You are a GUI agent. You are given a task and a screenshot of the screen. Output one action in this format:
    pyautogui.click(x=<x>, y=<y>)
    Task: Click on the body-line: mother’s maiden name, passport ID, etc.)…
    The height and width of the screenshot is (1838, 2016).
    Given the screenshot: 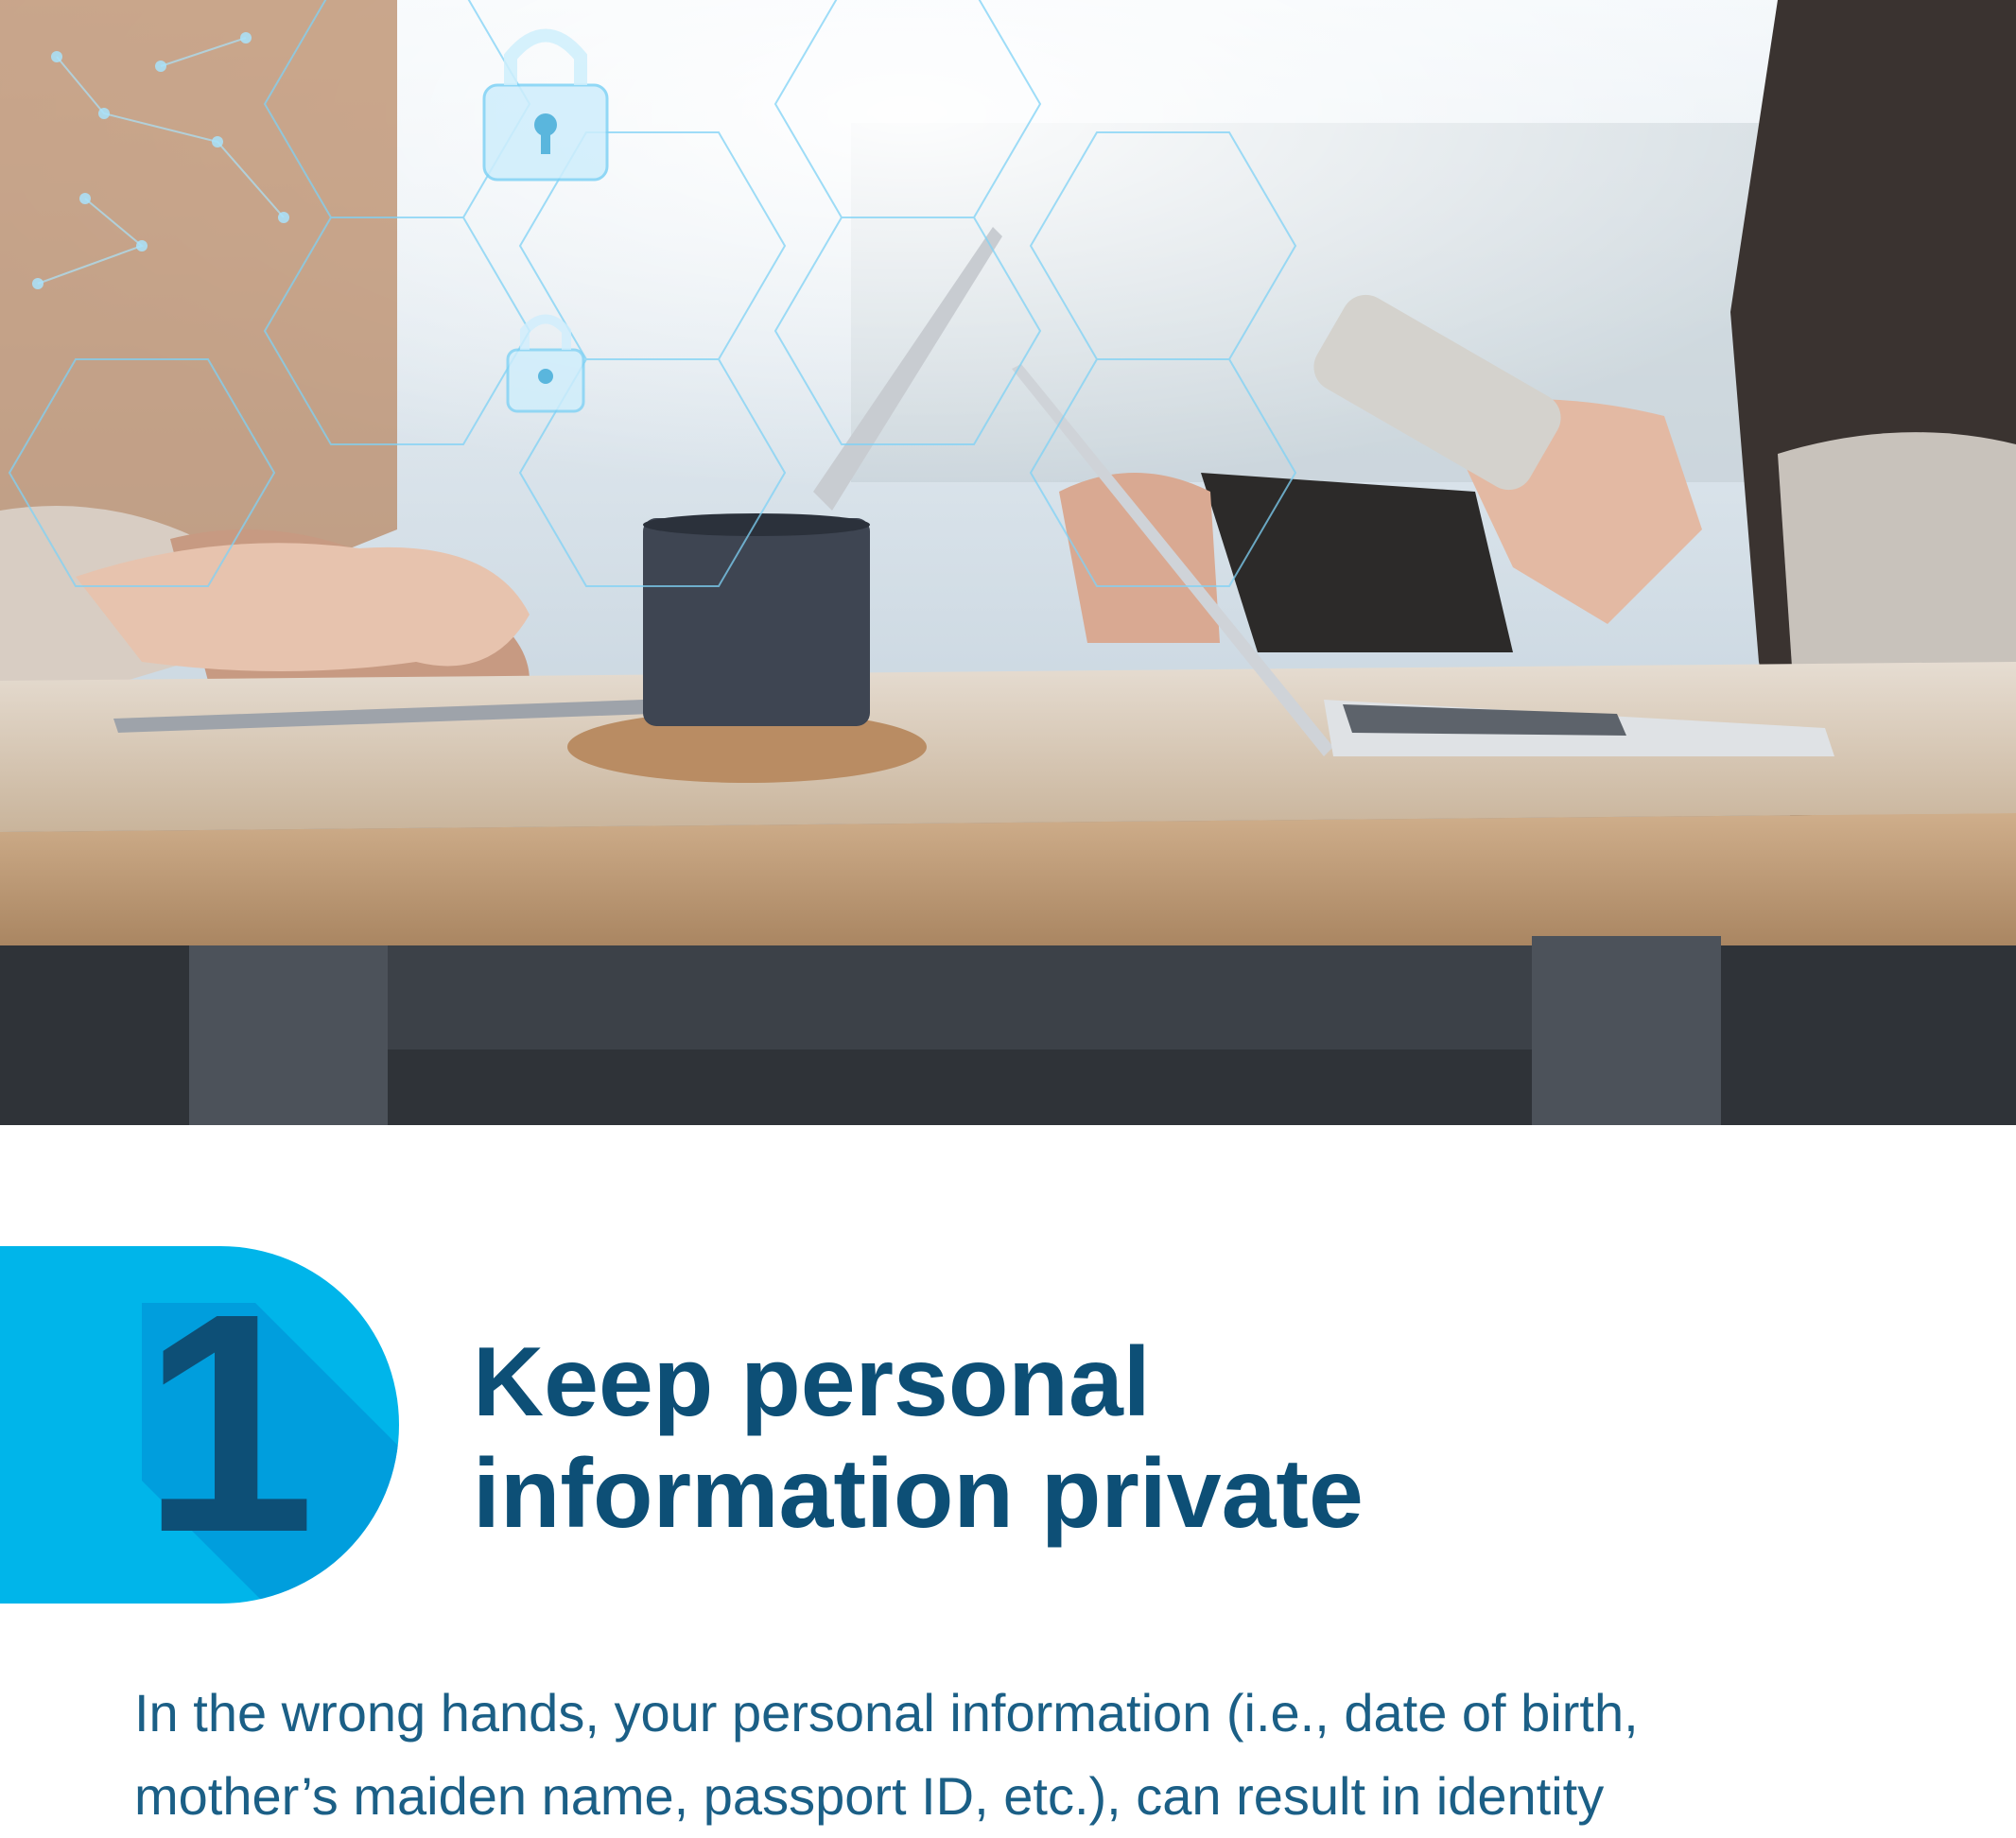 What is the action you would take?
    pyautogui.click(x=869, y=1796)
    